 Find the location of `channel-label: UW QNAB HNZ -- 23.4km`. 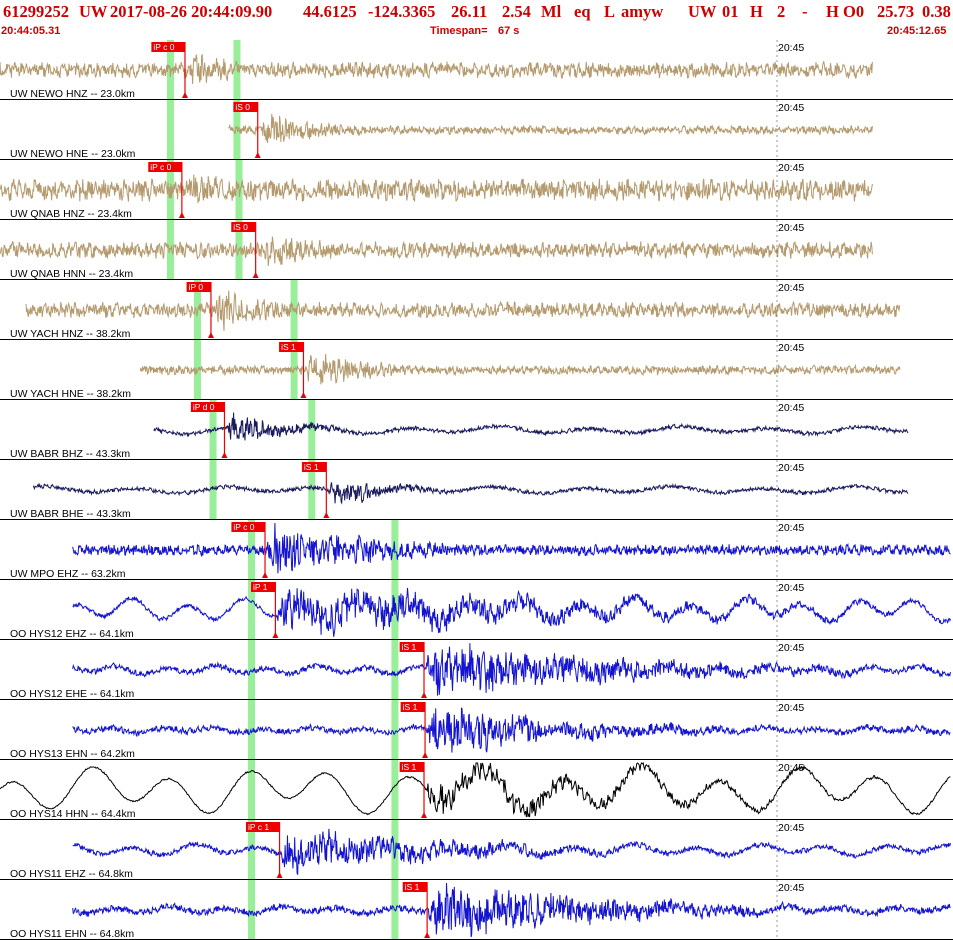

channel-label: UW QNAB HNZ -- 23.4km is located at coordinates (71, 214).